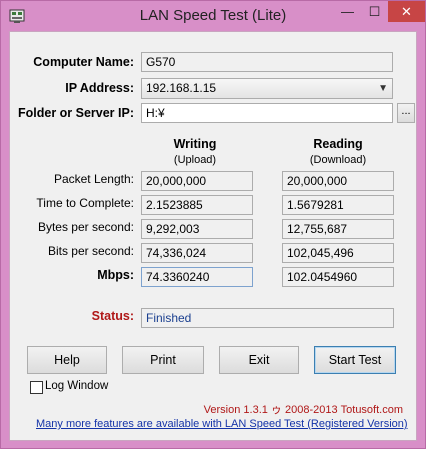 This screenshot has height=449, width=426. I want to click on bits-per-second-reading: 102,045,496, so click(338, 253).